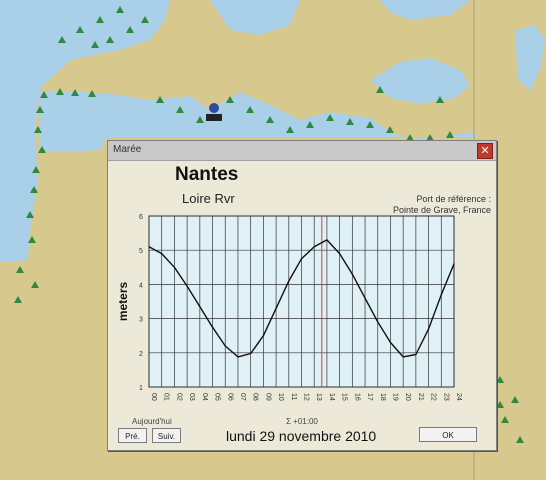 The height and width of the screenshot is (480, 546). What do you see at coordinates (178, 397) in the screenshot?
I see `x-tick-label: 02` at bounding box center [178, 397].